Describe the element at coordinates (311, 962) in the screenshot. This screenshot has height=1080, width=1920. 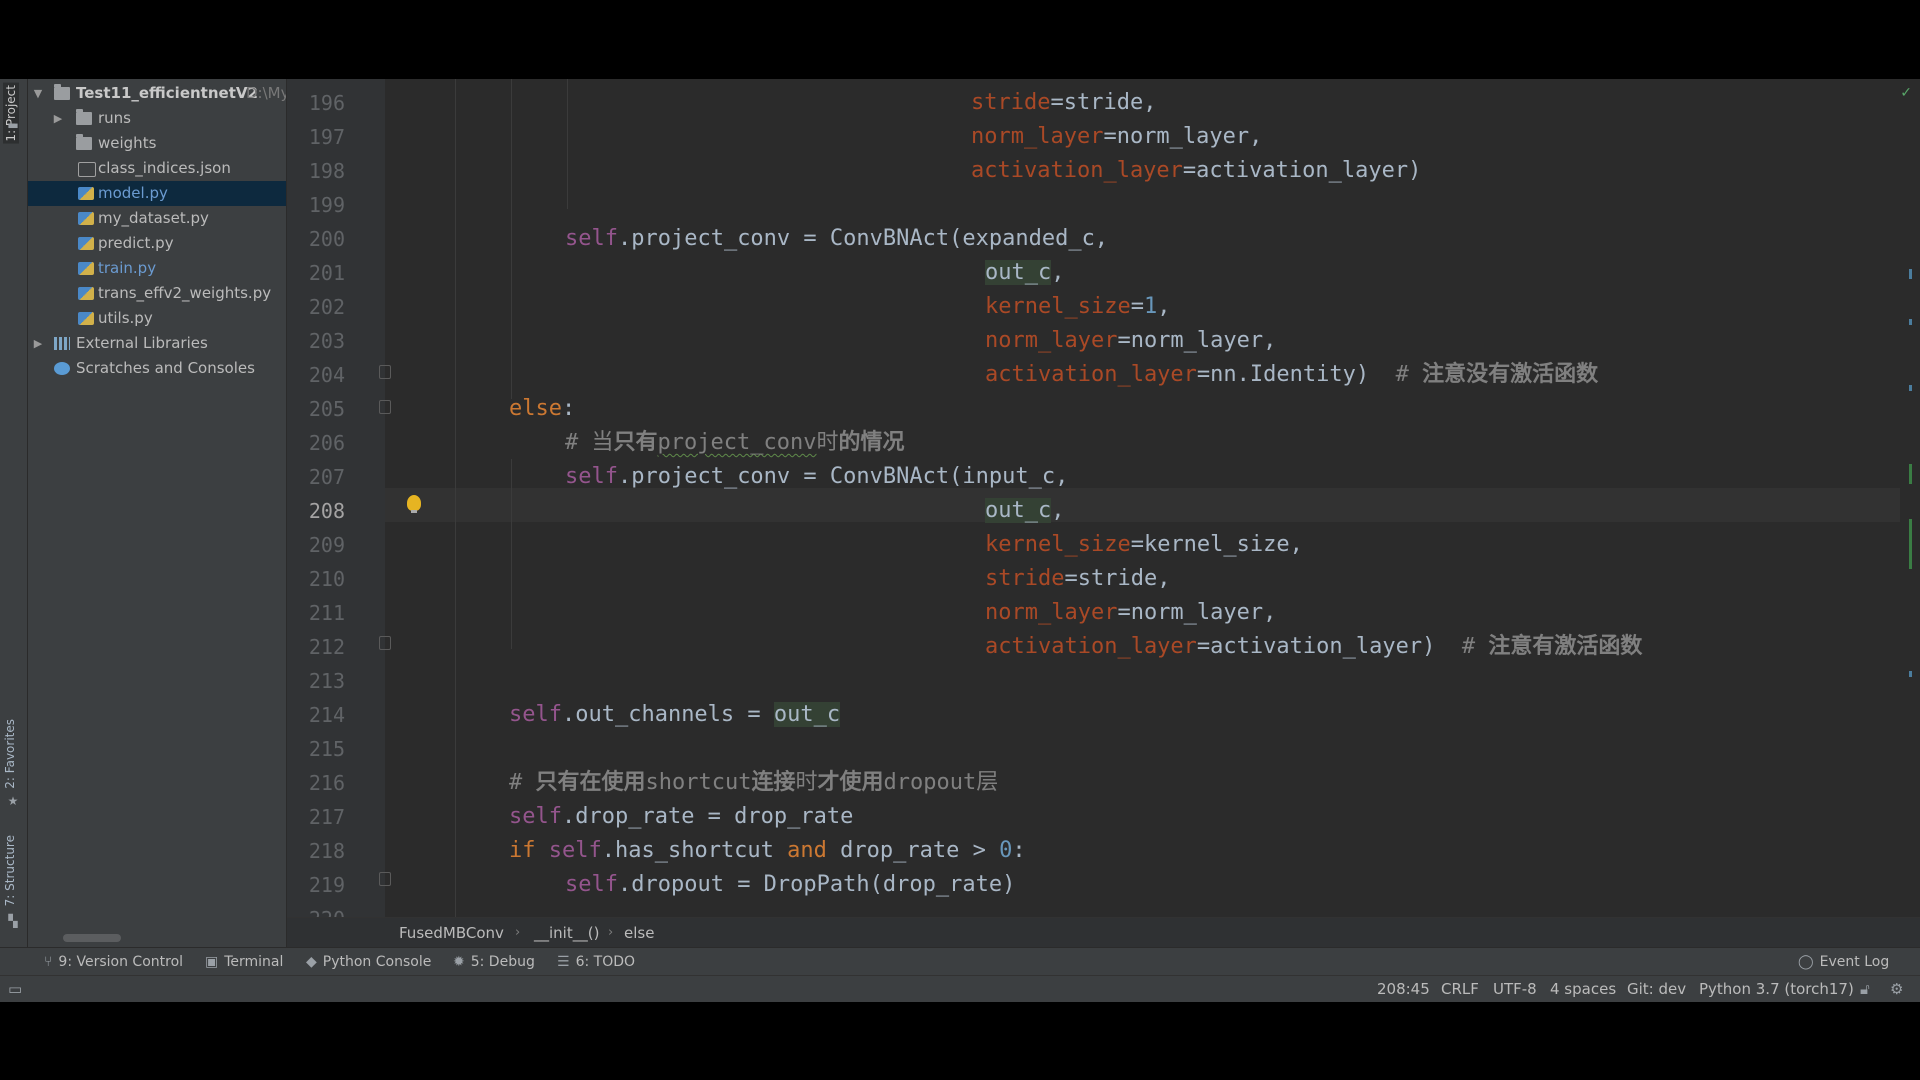
I see `python-icon: ◆` at that location.